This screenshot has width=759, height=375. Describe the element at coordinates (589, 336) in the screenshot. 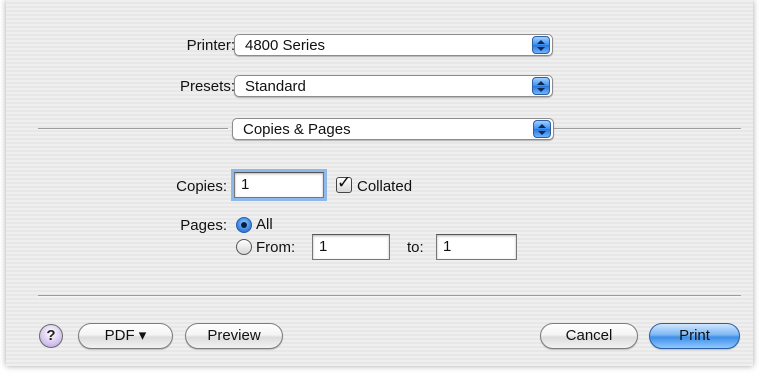

I see `cancel-button: Cancel` at that location.